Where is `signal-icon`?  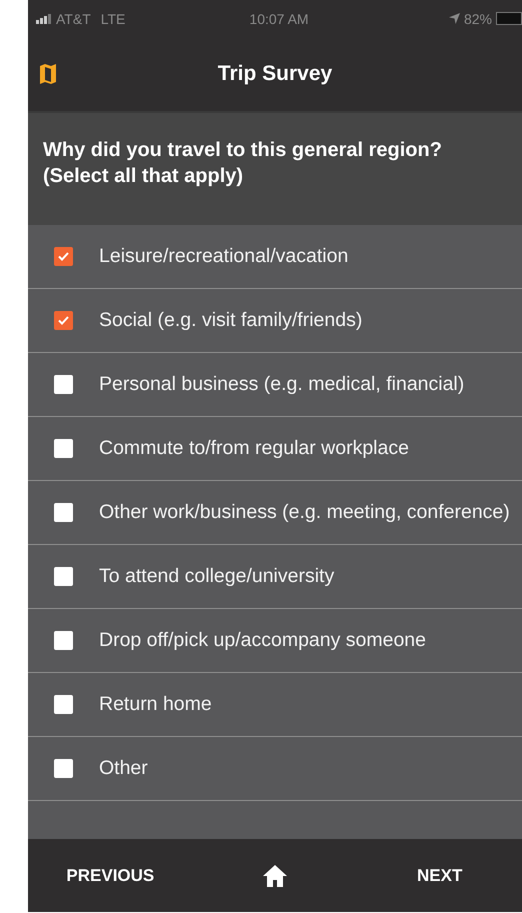 signal-icon is located at coordinates (44, 19).